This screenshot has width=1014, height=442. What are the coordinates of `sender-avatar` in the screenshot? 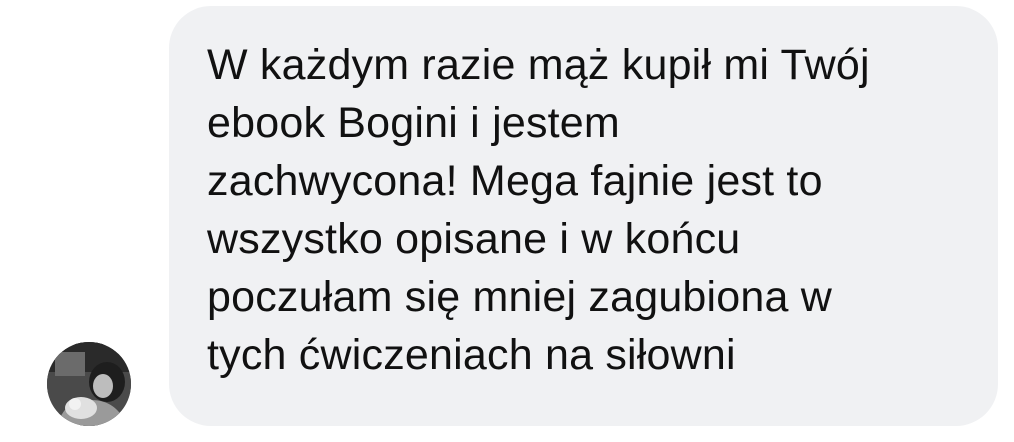 It's located at (89, 384).